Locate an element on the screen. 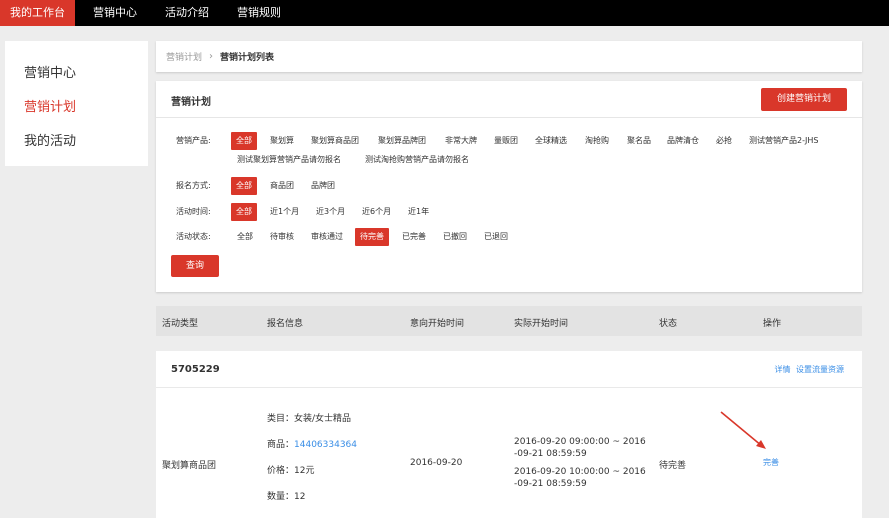 The width and height of the screenshot is (889, 518). filter-label: 活动时间: is located at coordinates (193, 211).